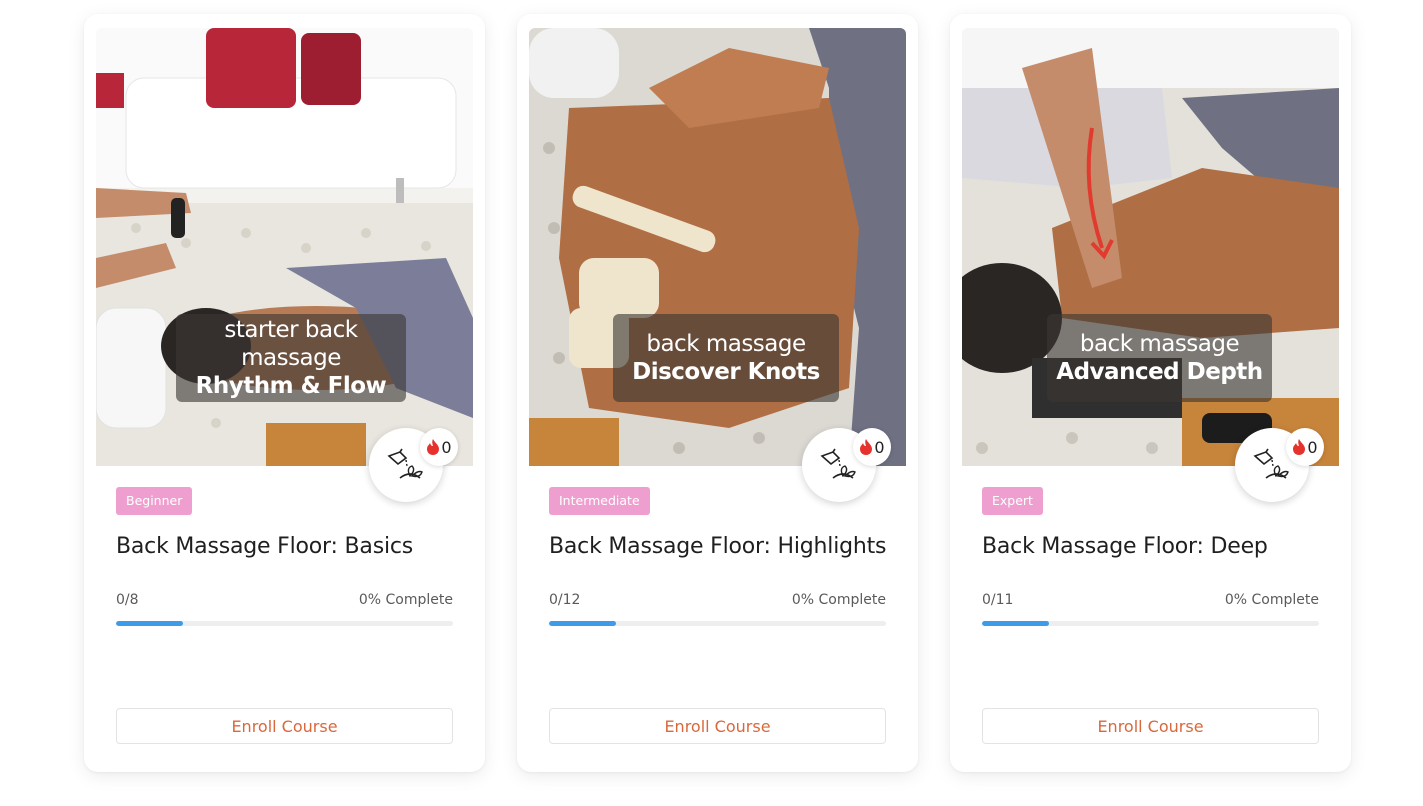 The image size is (1423, 806). What do you see at coordinates (565, 600) in the screenshot?
I see `lessons-progress-count: 0/12` at bounding box center [565, 600].